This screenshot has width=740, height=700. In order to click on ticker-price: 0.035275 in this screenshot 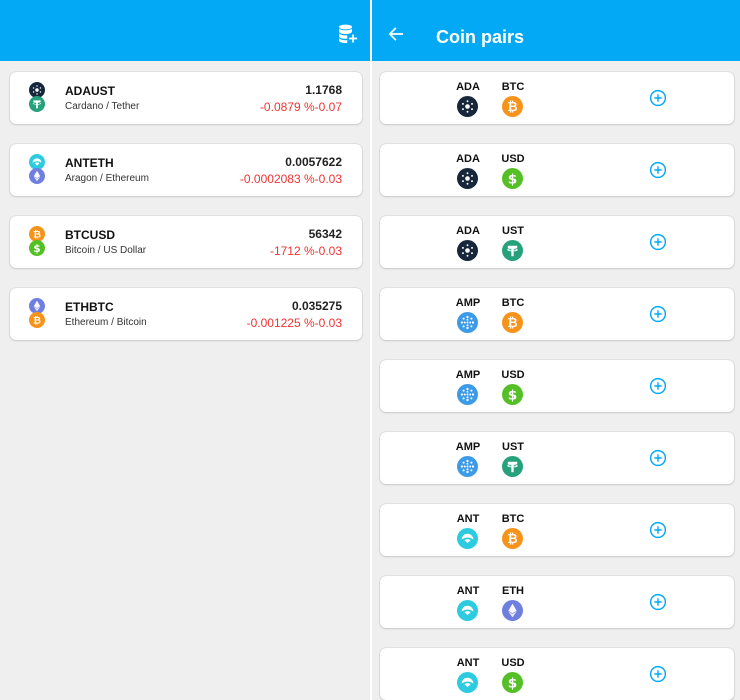, I will do `click(316, 306)`.